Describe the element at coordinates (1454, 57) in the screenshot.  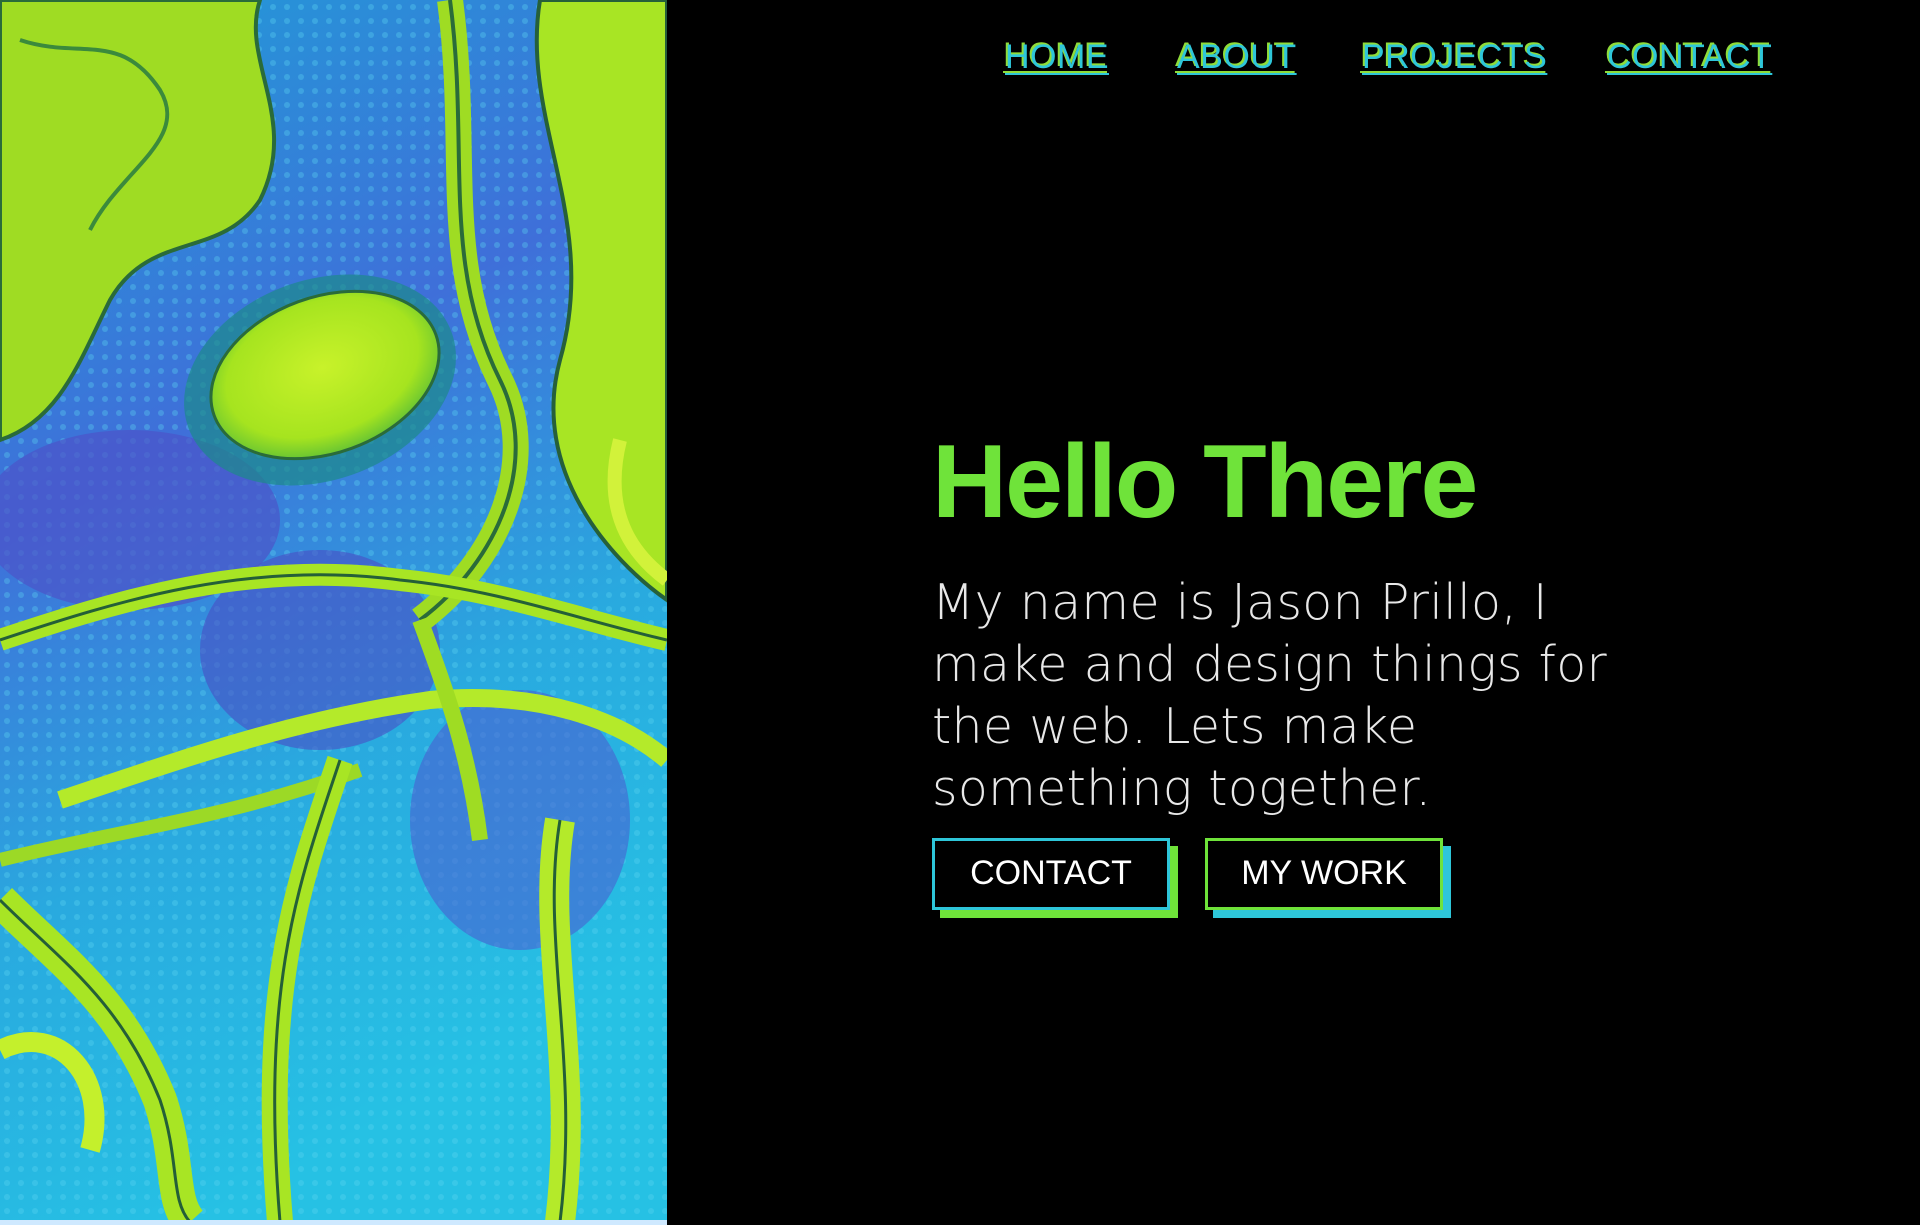
I see `nav-projects-link: PROJECTS` at that location.